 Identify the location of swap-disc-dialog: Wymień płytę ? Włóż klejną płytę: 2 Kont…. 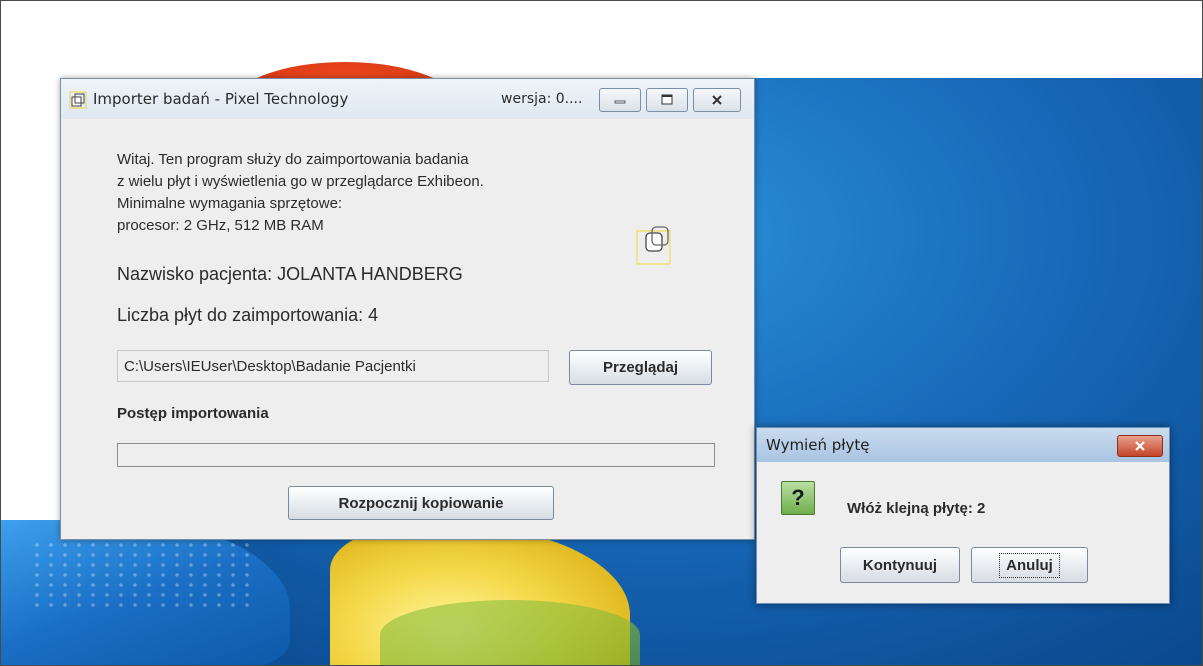
(963, 515).